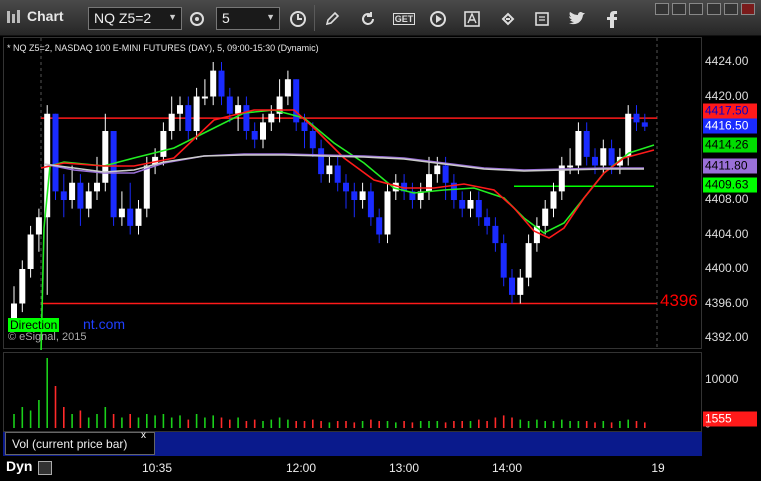 The image size is (761, 481). I want to click on note-icon, so click(542, 18).